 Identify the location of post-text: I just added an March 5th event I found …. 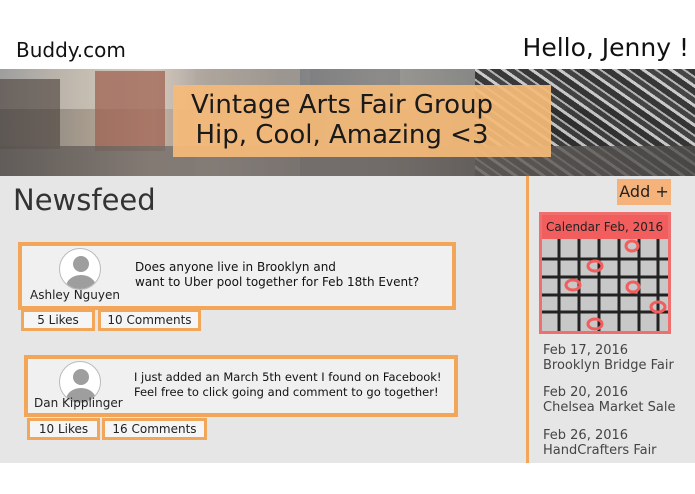
(288, 384).